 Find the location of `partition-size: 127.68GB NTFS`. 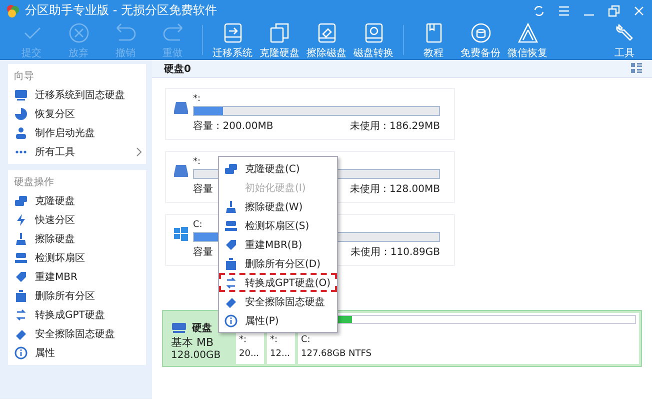

partition-size: 127.68GB NTFS is located at coordinates (336, 354).